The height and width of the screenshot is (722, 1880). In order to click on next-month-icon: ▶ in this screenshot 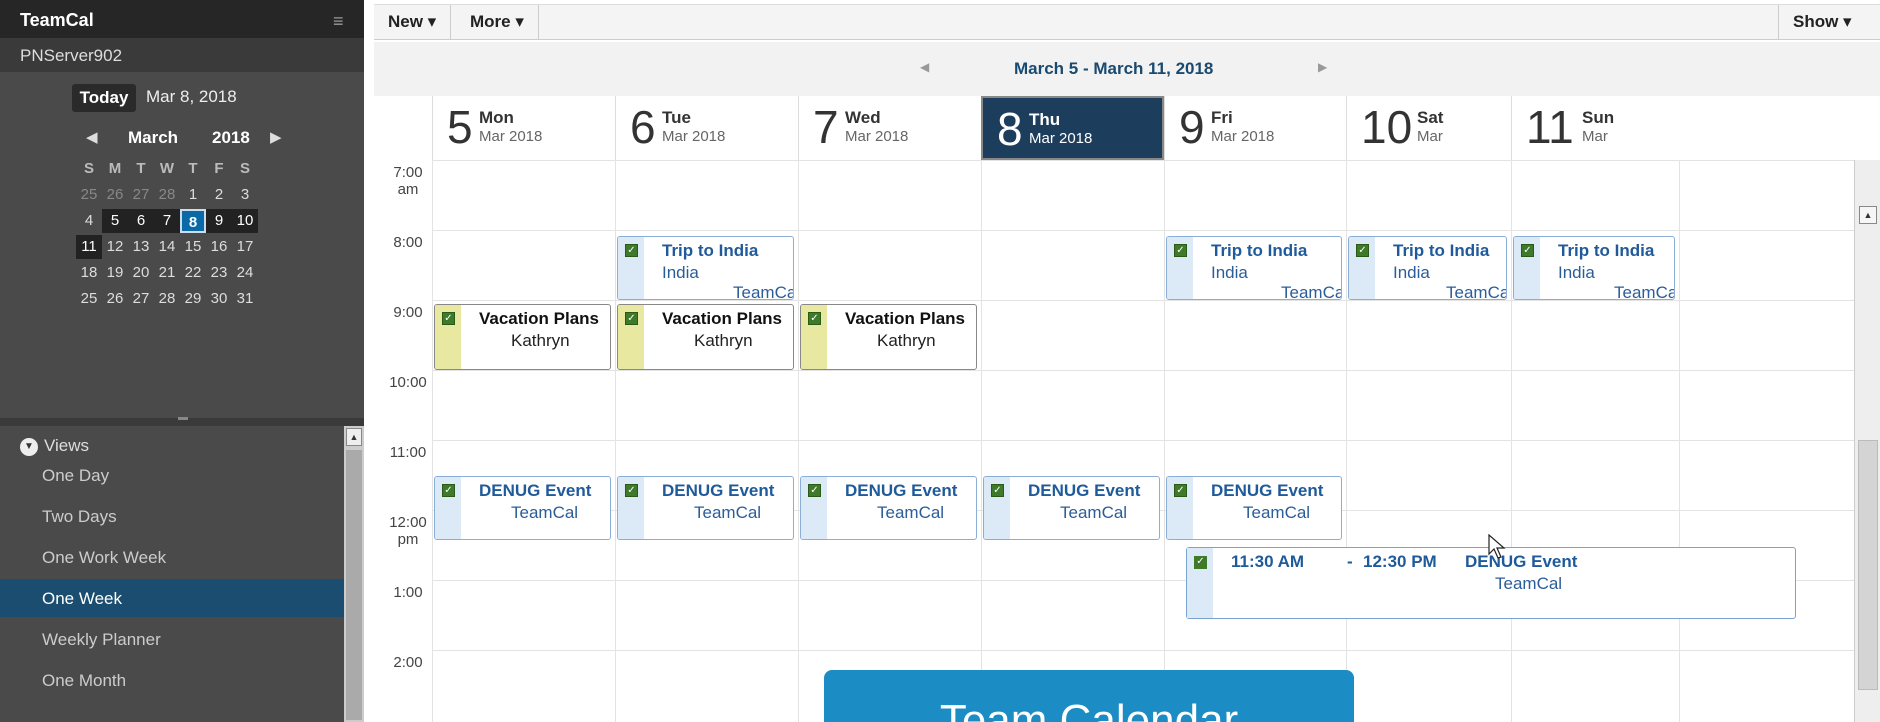, I will do `click(276, 137)`.